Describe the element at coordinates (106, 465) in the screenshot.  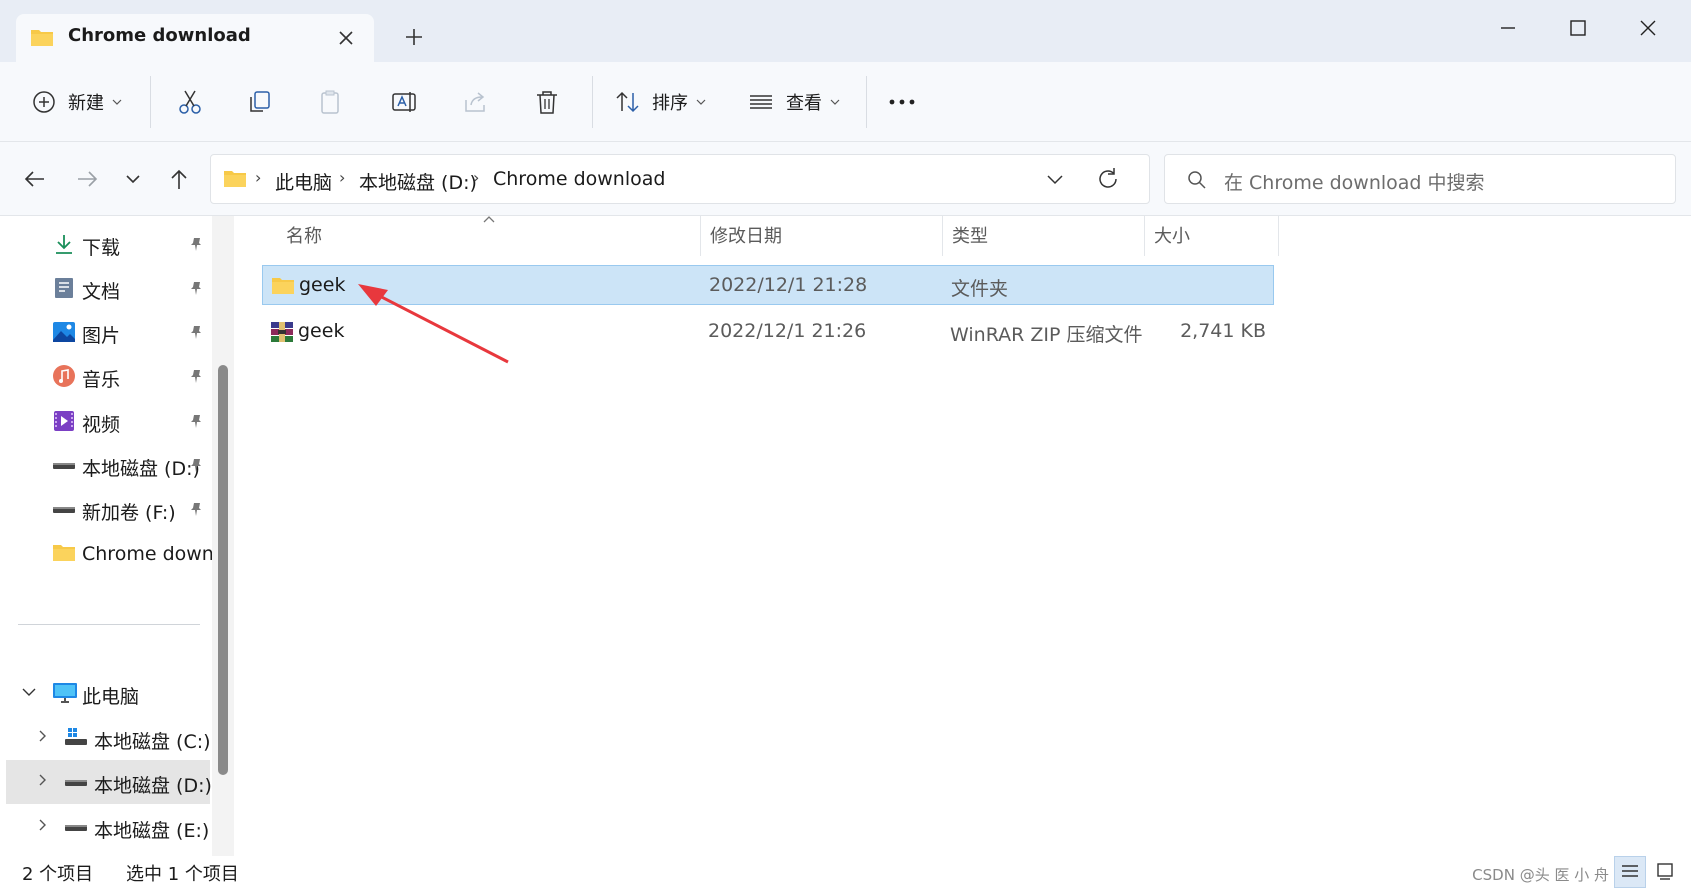
I see `sidebar-item-drive-d: 本地磁盘 (D:)` at that location.